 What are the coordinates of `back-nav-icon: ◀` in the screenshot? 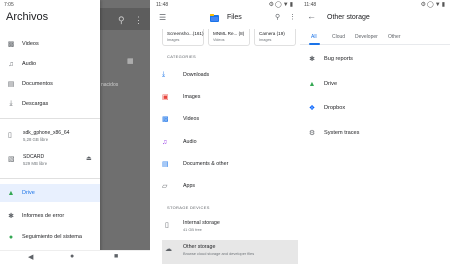 It's located at (30, 257).